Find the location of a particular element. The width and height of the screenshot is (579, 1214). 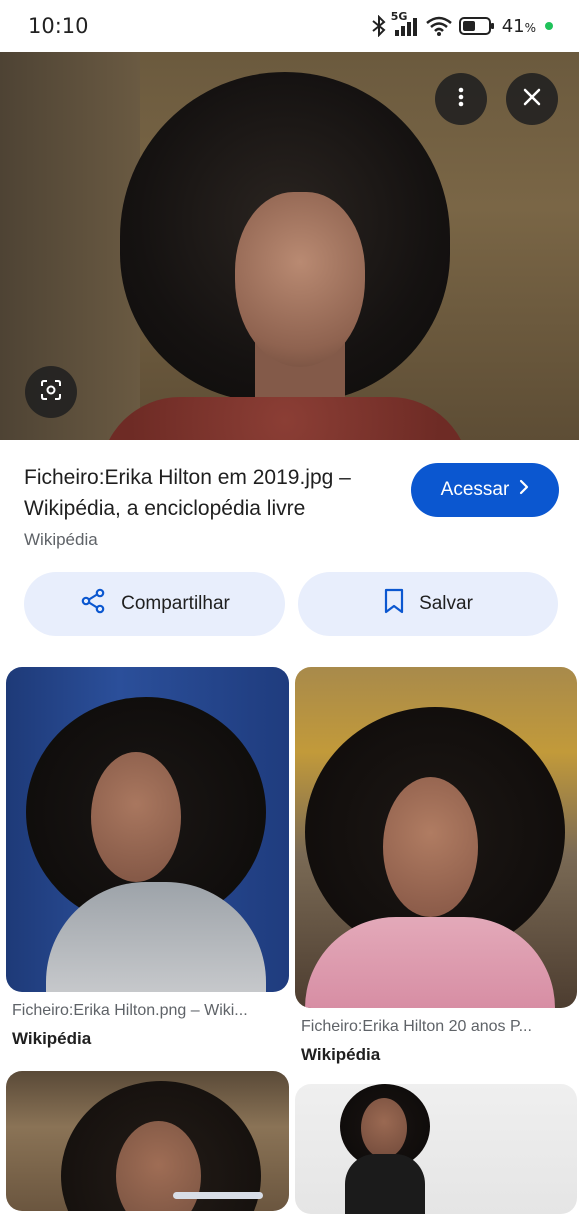

home-indicator is located at coordinates (218, 1195).